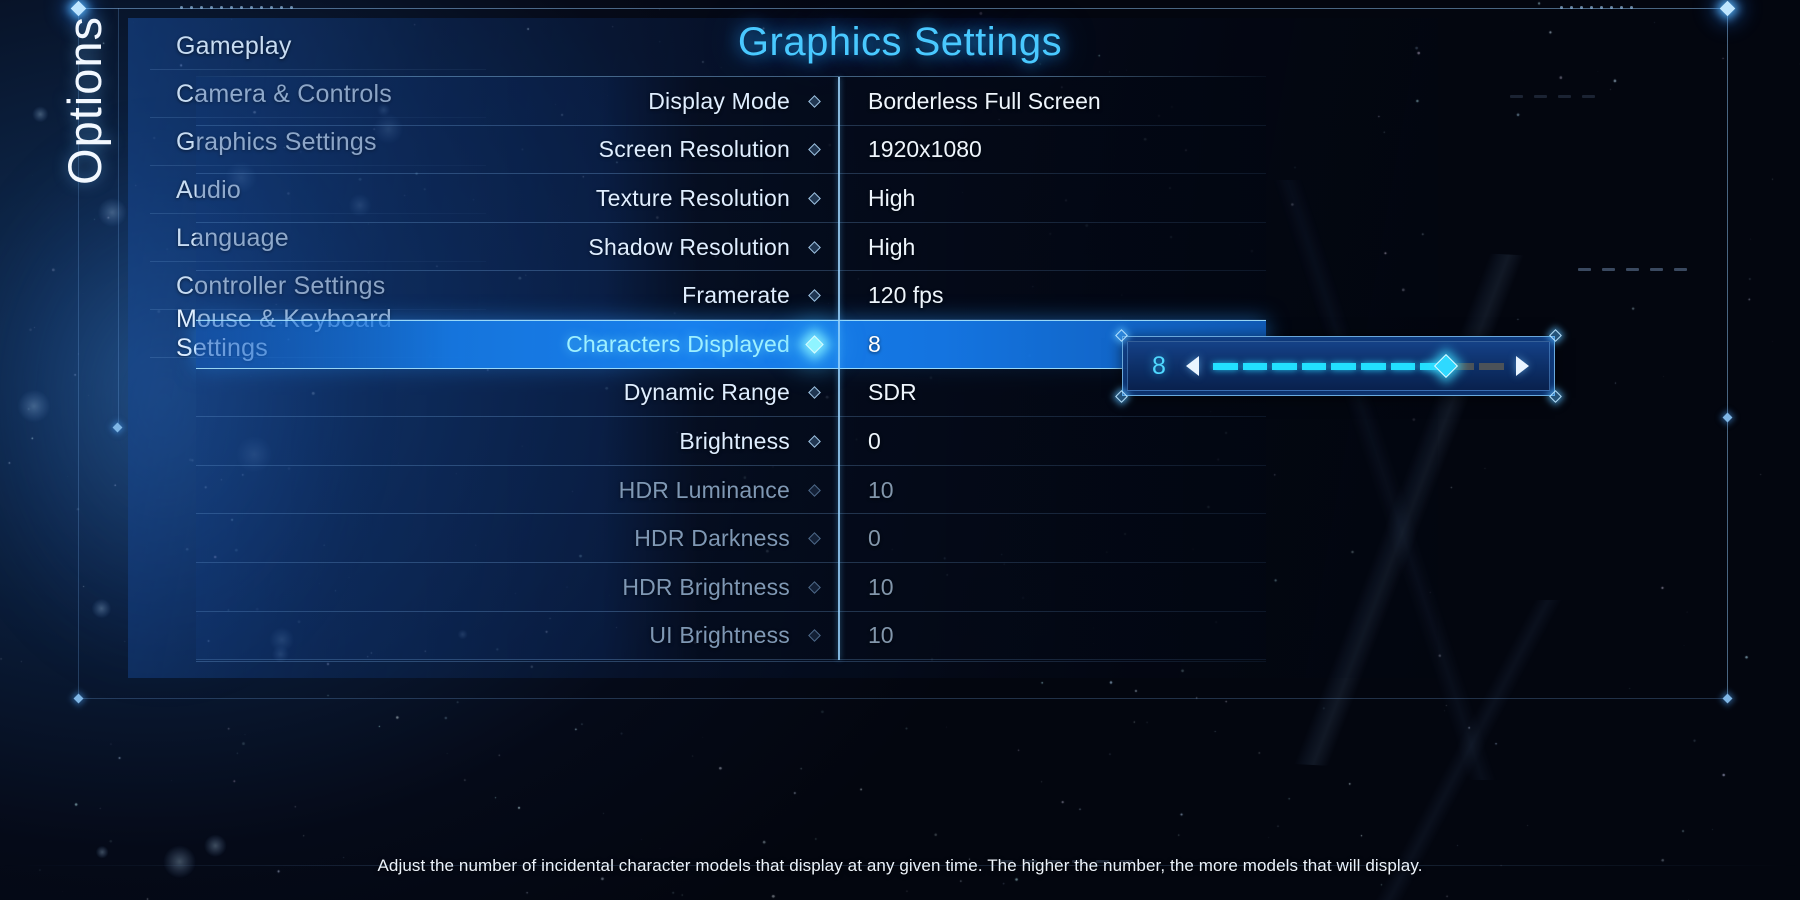 The image size is (1800, 900). What do you see at coordinates (1727, 353) in the screenshot?
I see `frame-line-right` at bounding box center [1727, 353].